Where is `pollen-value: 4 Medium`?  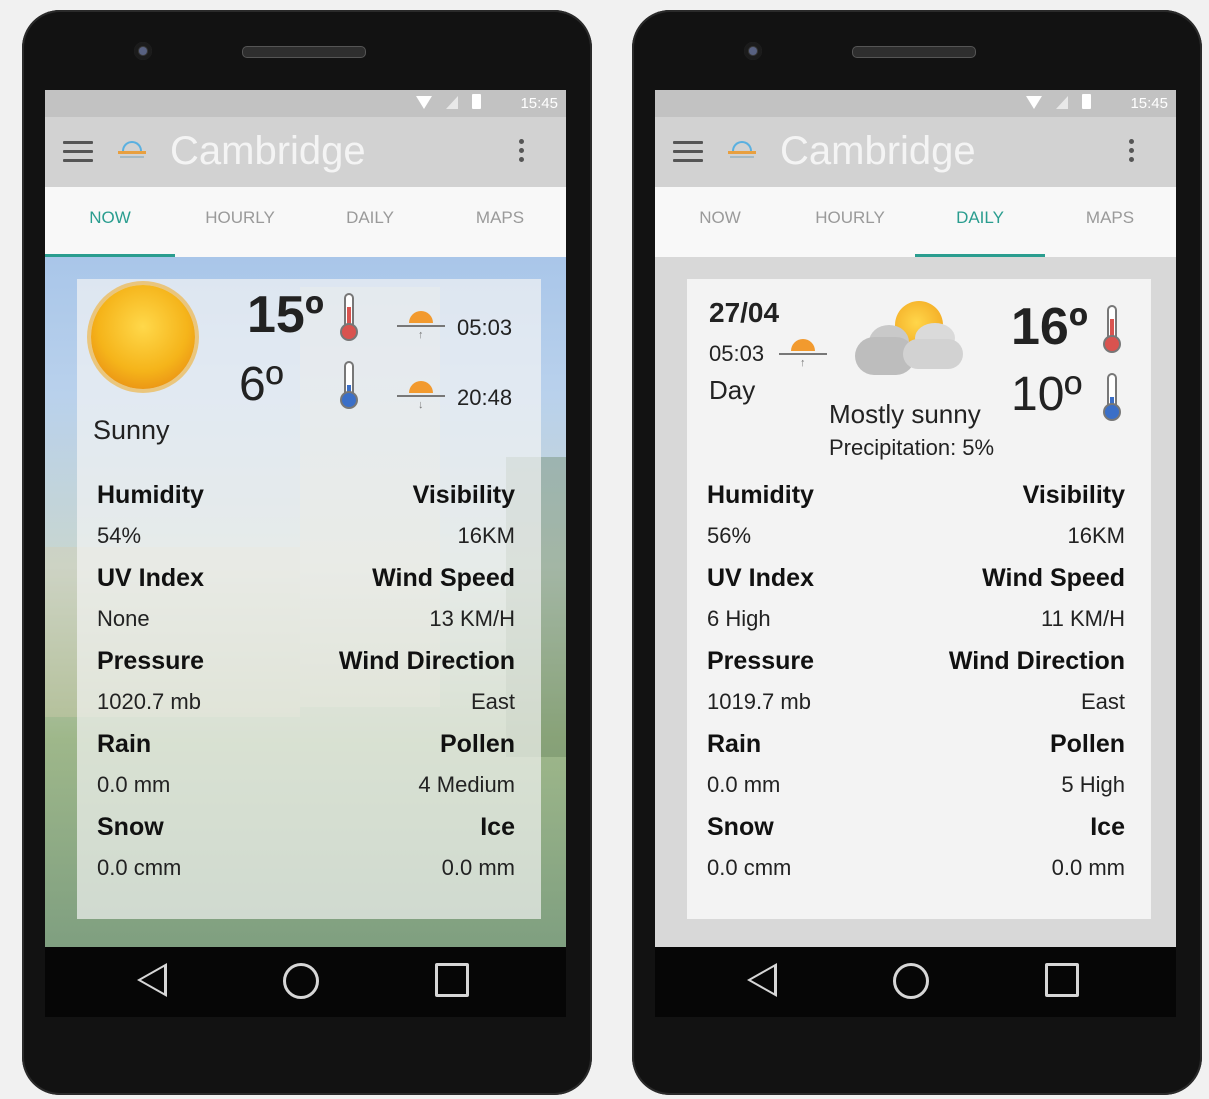 pollen-value: 4 Medium is located at coordinates (466, 784).